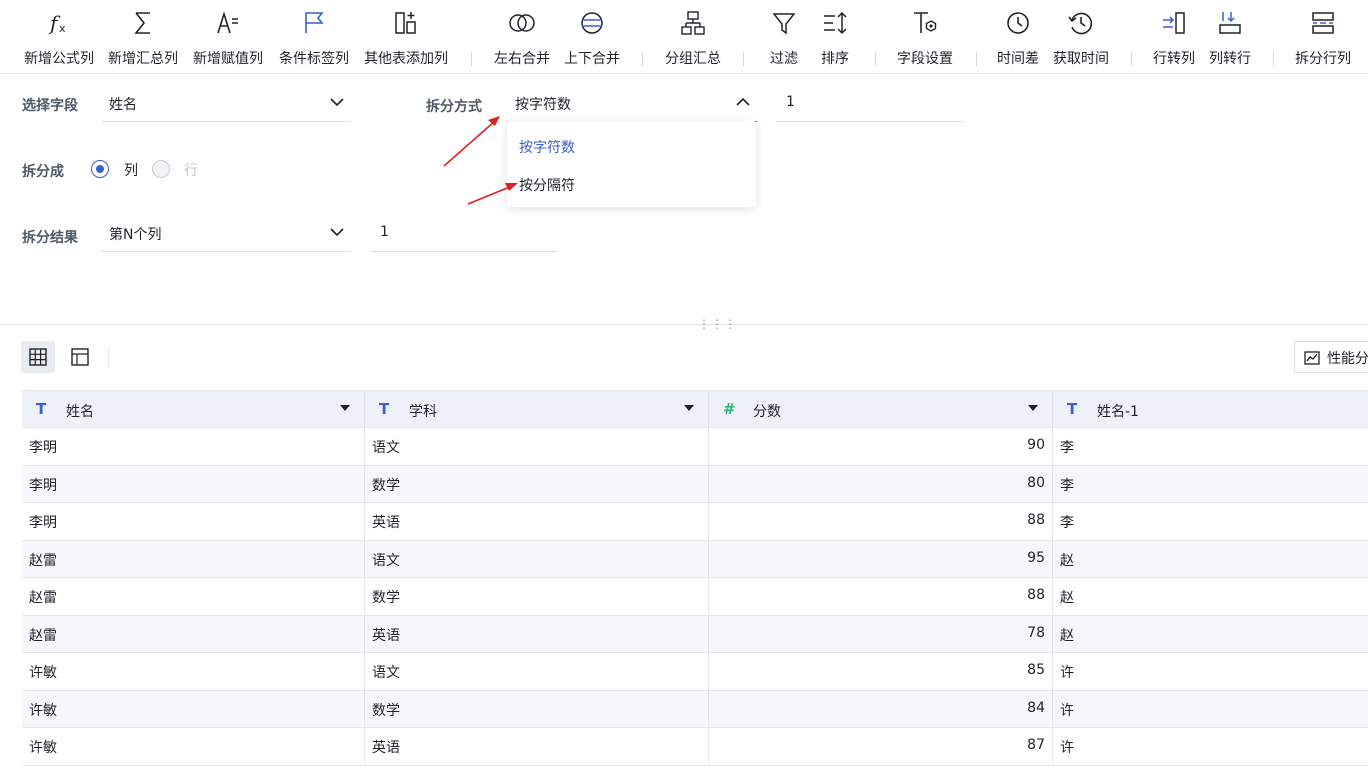 This screenshot has height=781, width=1368. Describe the element at coordinates (1018, 59) in the screenshot. I see `toolbar-label: 时间差` at that location.